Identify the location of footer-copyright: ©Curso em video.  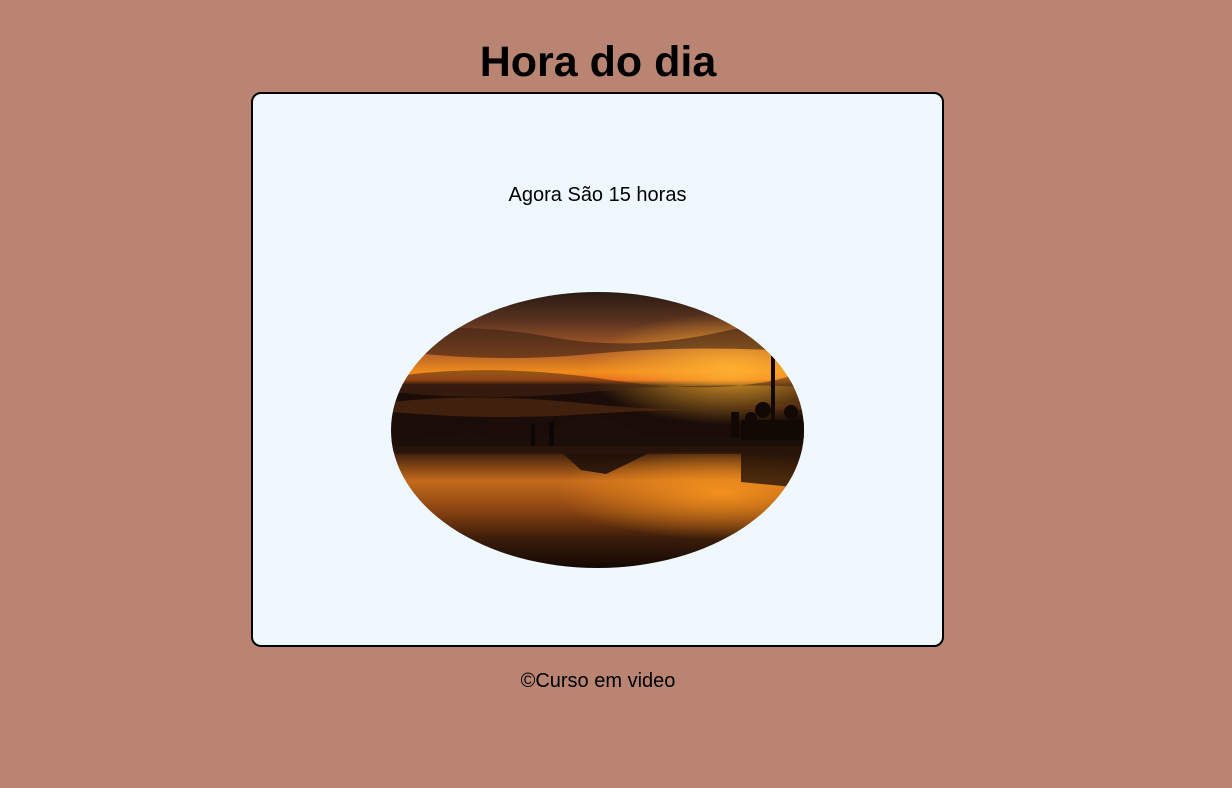
(598, 681).